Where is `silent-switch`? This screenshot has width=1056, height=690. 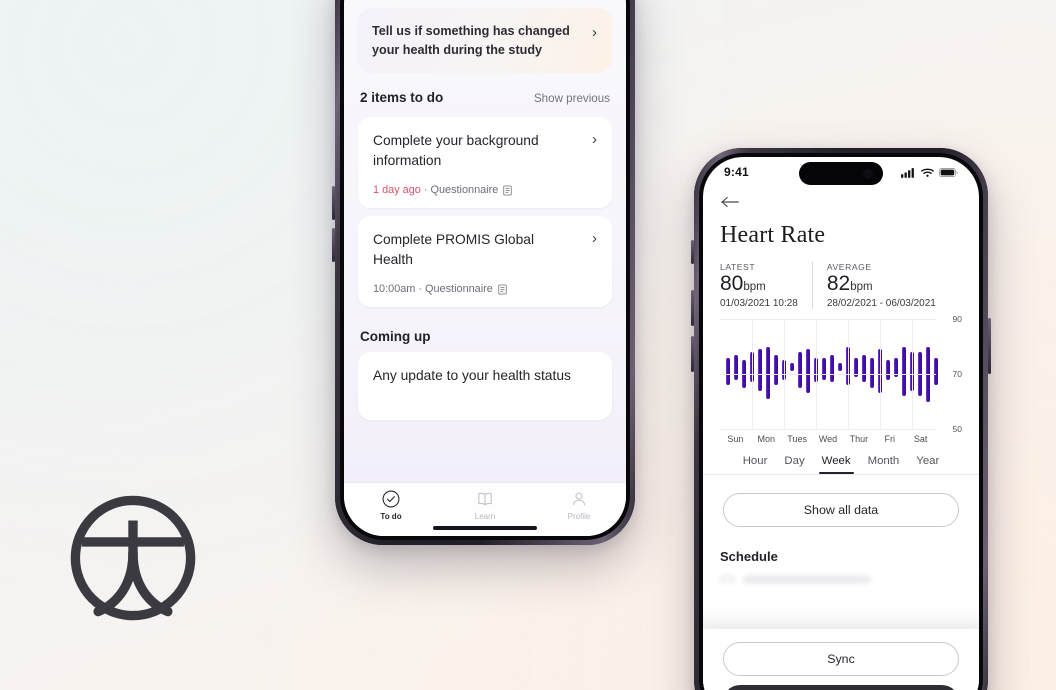 silent-switch is located at coordinates (692, 252).